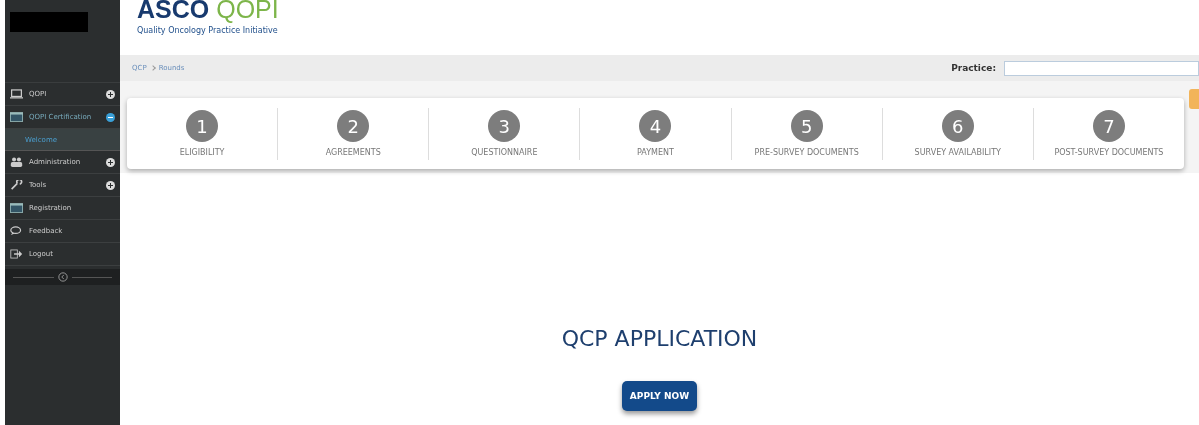 The image size is (1199, 425). Describe the element at coordinates (247, 11) in the screenshot. I see `product-name: QOPI` at that location.